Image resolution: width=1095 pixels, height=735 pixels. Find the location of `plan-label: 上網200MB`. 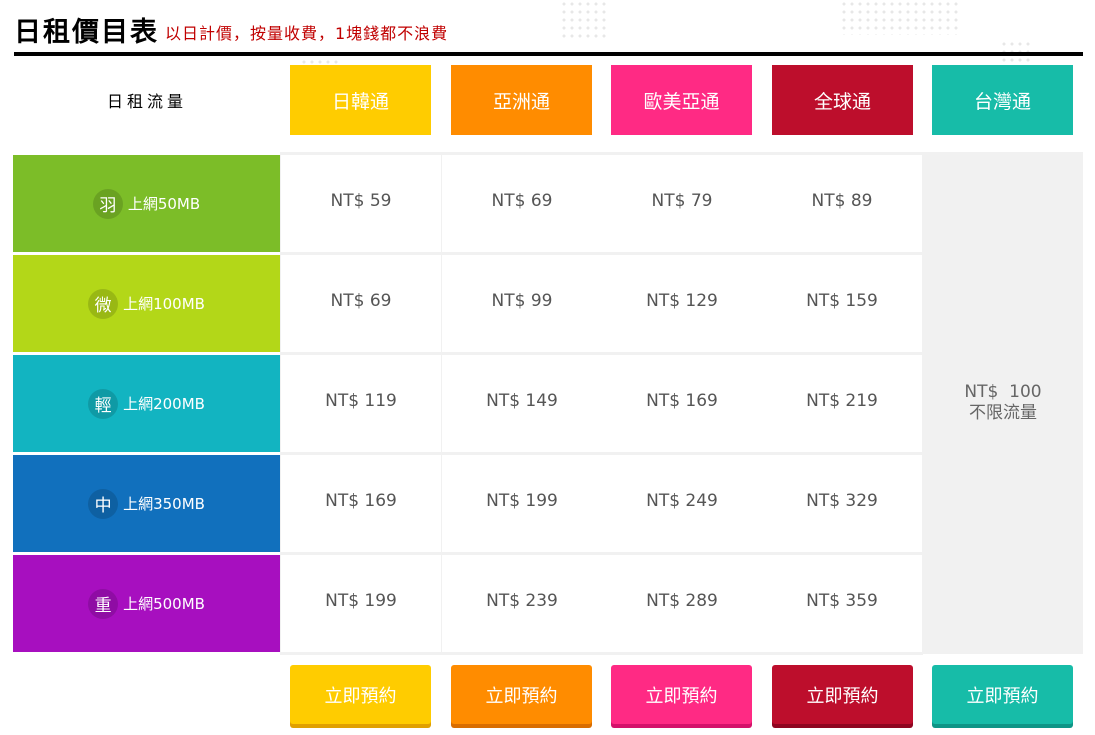

plan-label: 上網200MB is located at coordinates (164, 404).